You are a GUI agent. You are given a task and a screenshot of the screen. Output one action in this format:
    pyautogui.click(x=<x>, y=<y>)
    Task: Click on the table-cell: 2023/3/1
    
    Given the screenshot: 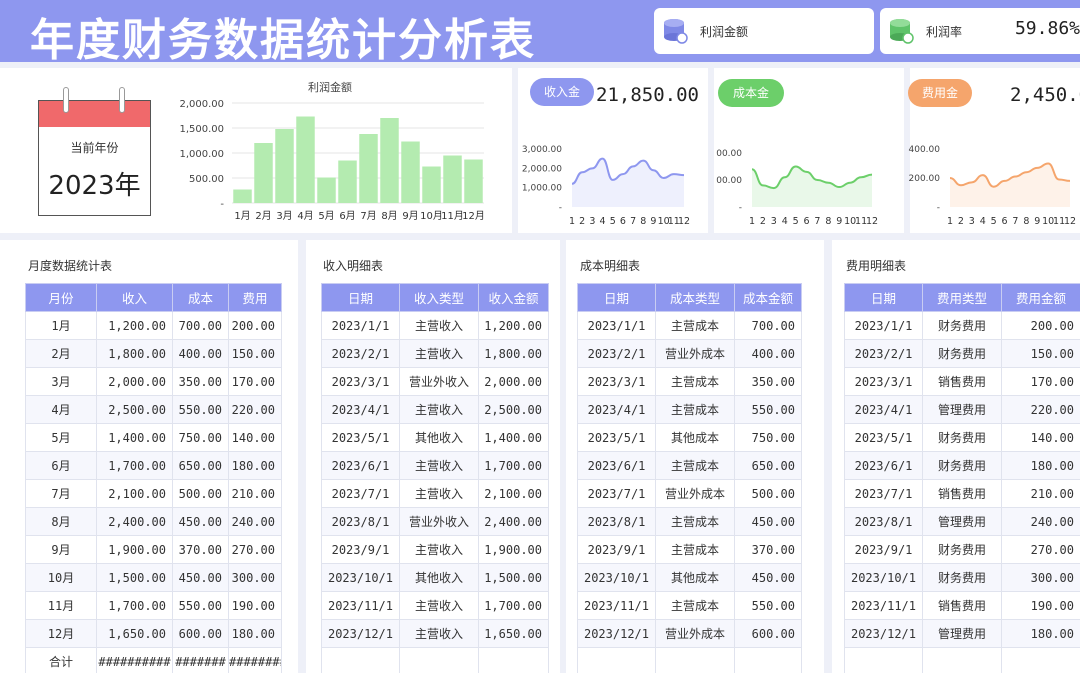 What is the action you would take?
    pyautogui.click(x=883, y=381)
    